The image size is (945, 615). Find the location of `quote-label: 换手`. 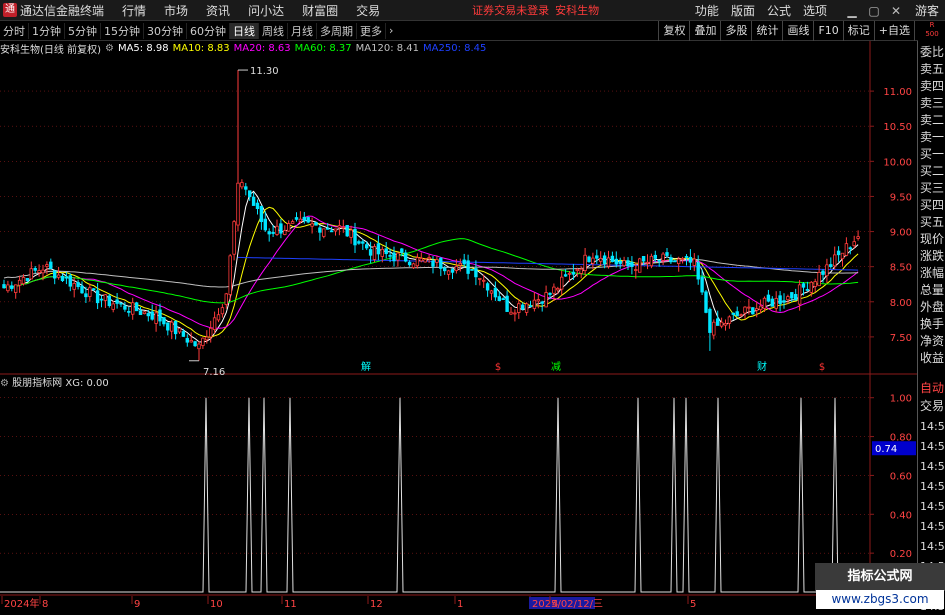

quote-label: 换手 is located at coordinates (932, 324).